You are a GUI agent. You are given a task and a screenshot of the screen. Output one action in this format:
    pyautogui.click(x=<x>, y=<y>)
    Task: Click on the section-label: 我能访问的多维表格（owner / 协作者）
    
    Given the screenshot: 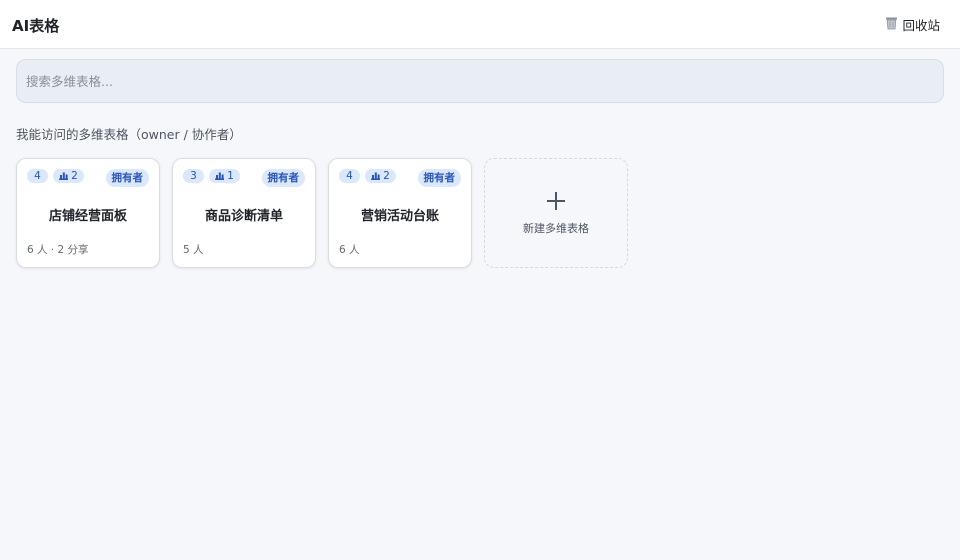 What is the action you would take?
    pyautogui.click(x=129, y=134)
    